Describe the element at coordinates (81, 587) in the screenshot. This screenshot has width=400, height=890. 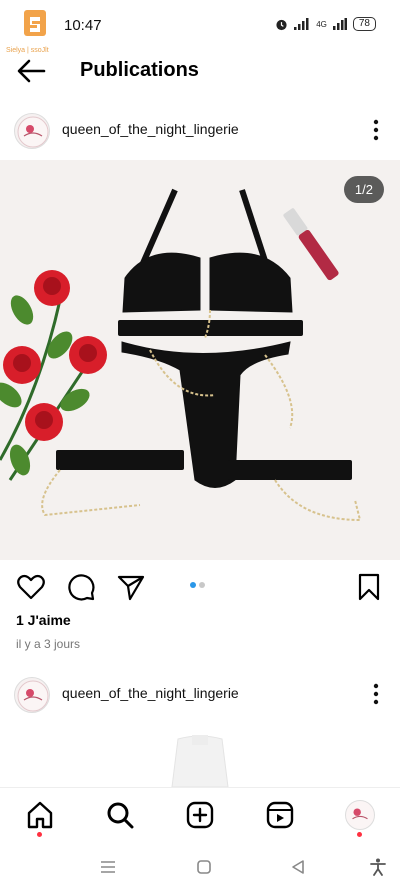
I see `comment-icon` at that location.